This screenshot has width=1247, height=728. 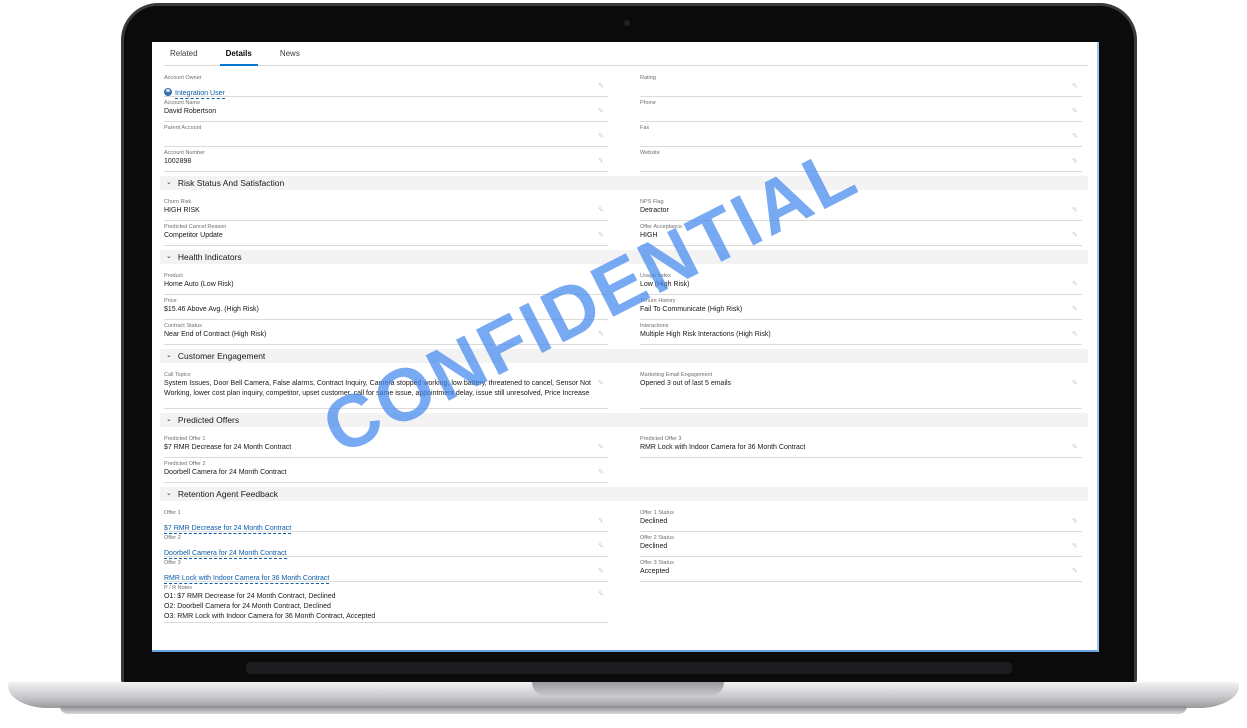 What do you see at coordinates (225, 472) in the screenshot?
I see `field-value: Doorbell Camera for 24 Month Contract` at bounding box center [225, 472].